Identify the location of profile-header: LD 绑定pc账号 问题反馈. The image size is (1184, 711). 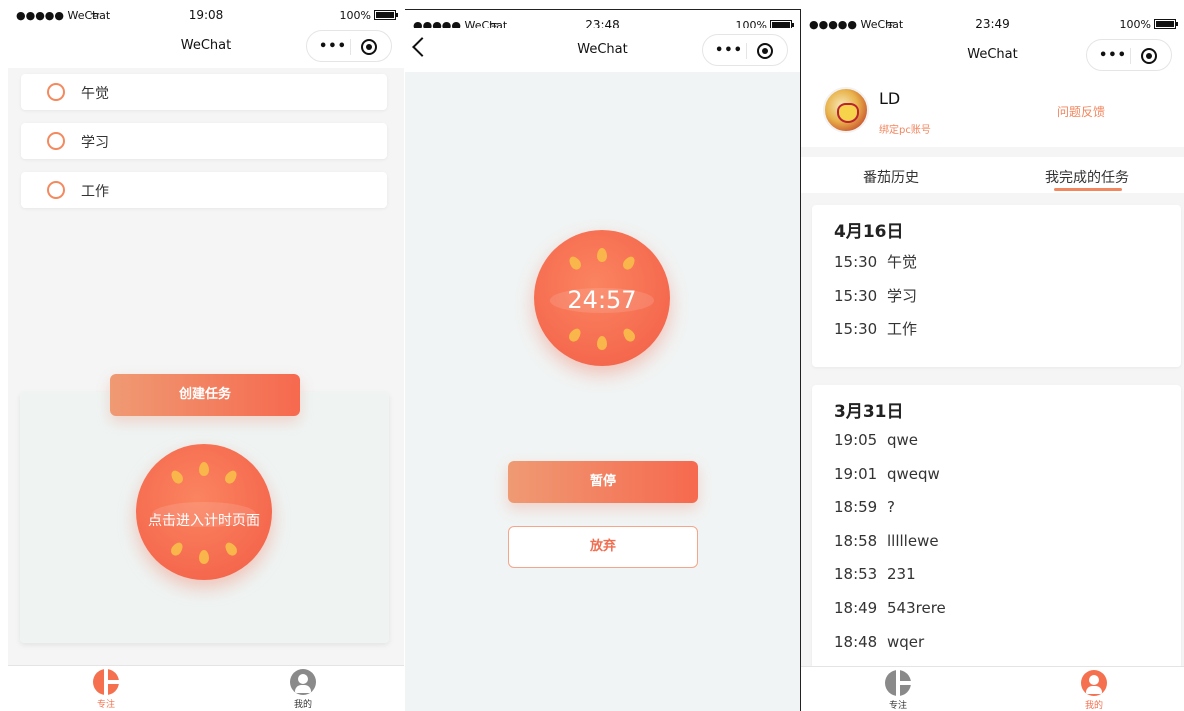
(992, 112).